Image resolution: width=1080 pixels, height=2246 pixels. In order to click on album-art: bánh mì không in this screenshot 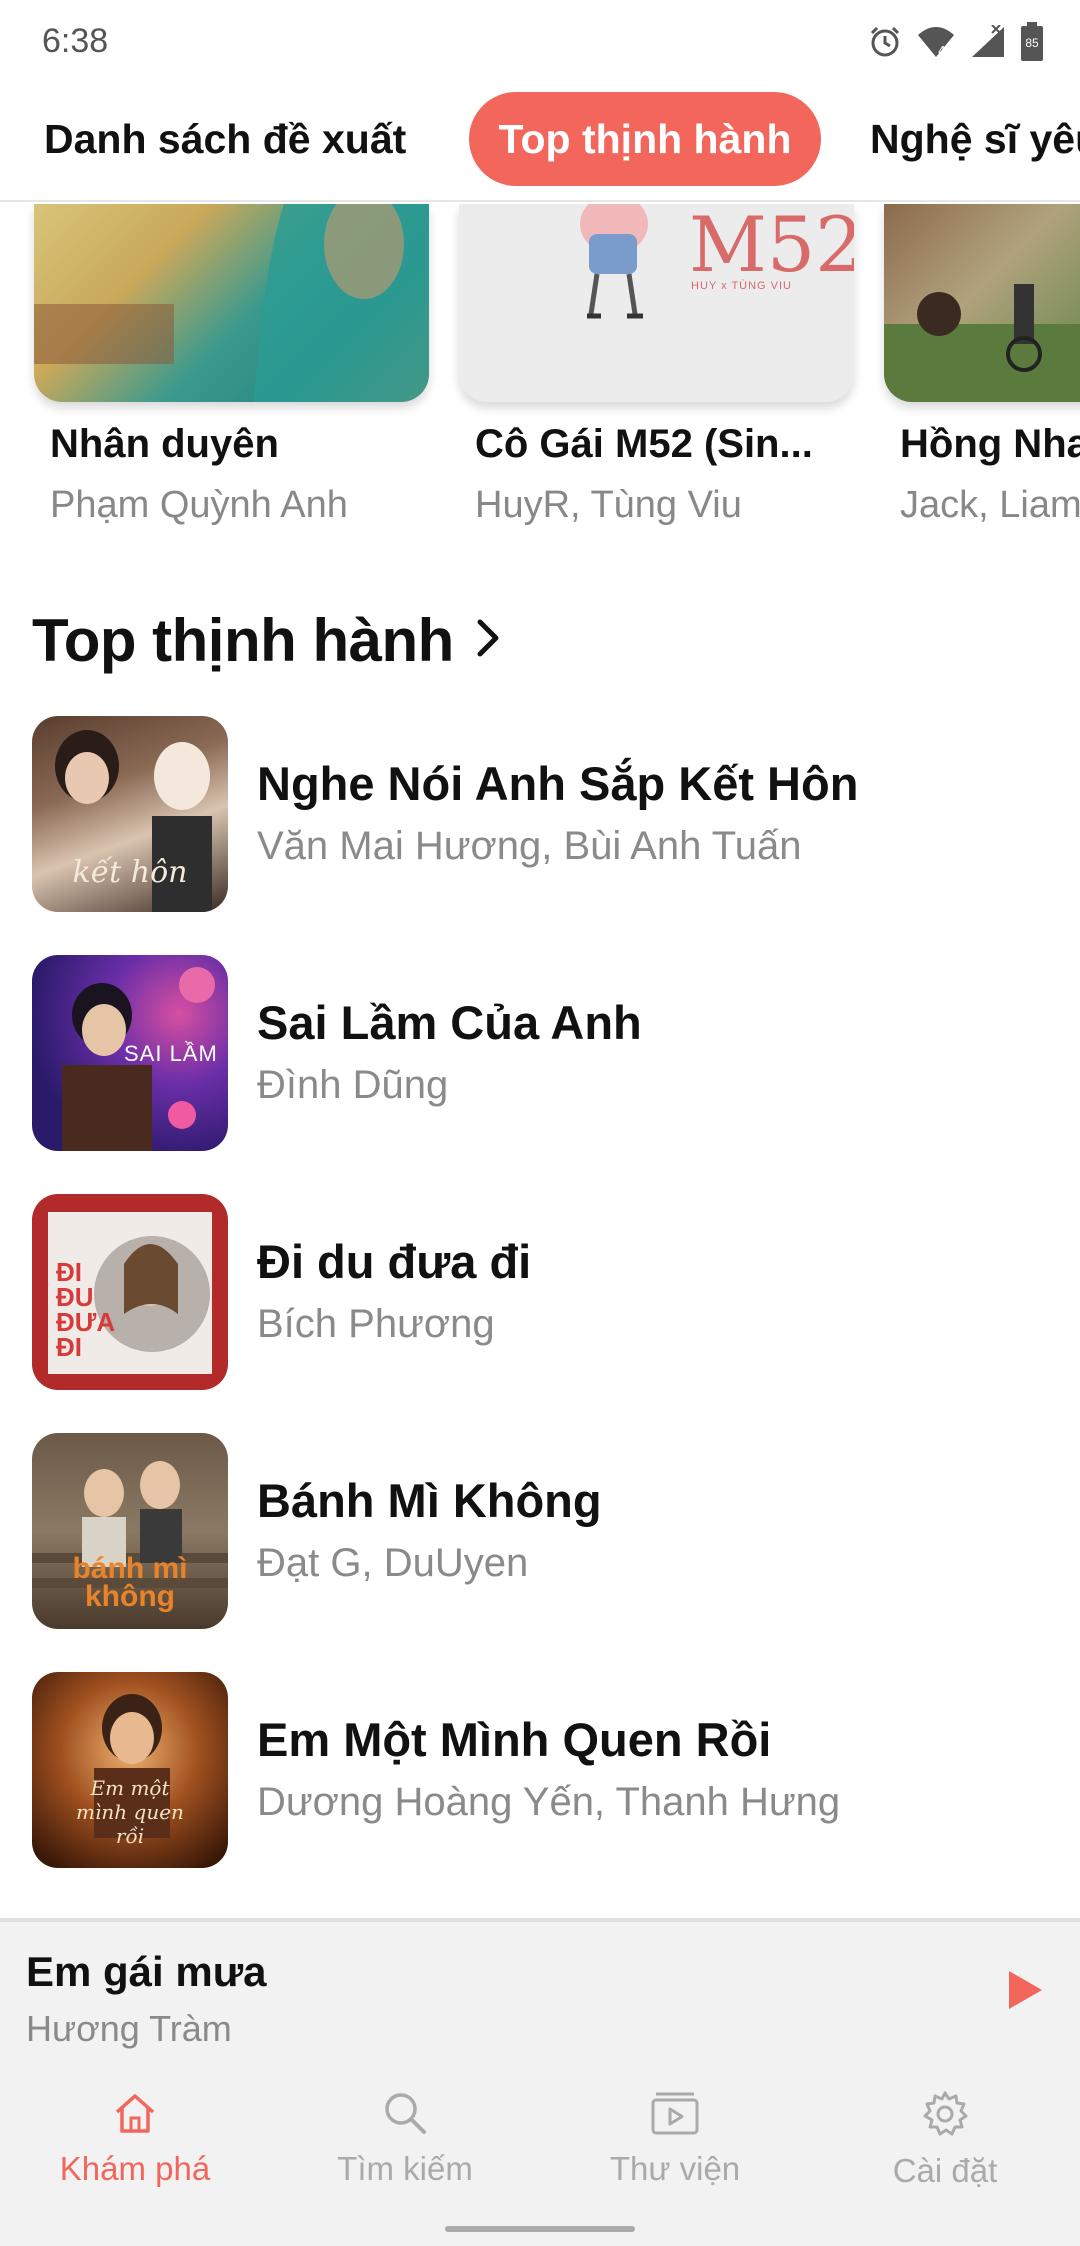, I will do `click(130, 1531)`.